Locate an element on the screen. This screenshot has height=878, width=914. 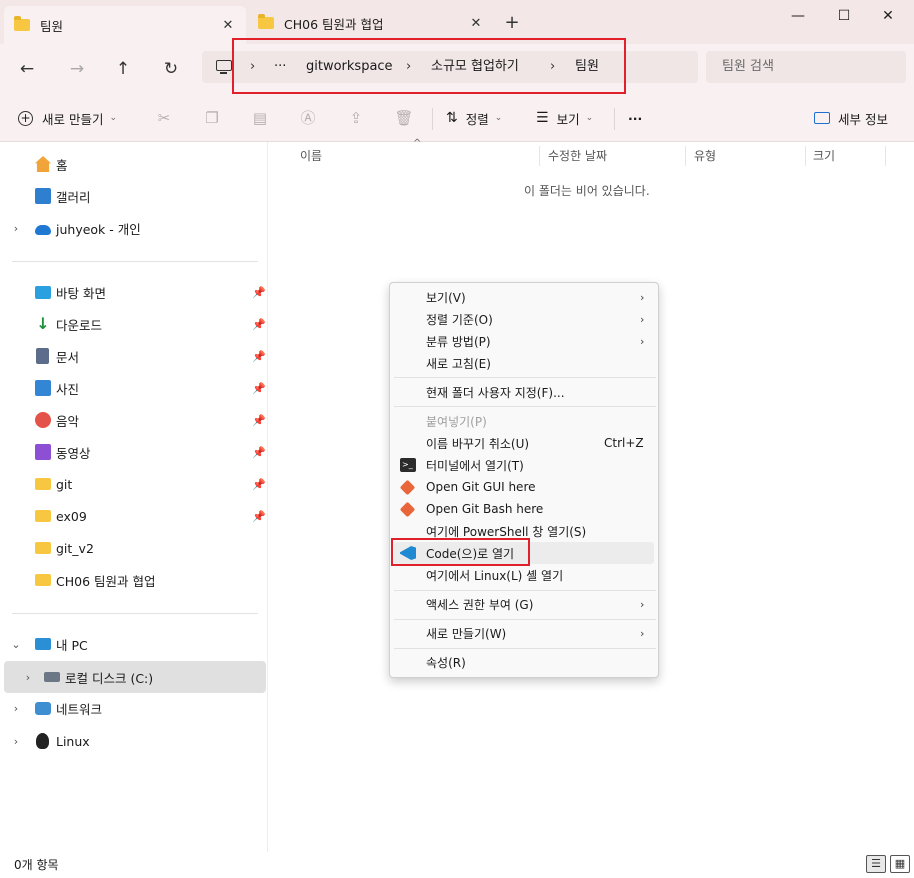
view-button: ☰ 보기 ⌄ is located at coordinates (564, 118).